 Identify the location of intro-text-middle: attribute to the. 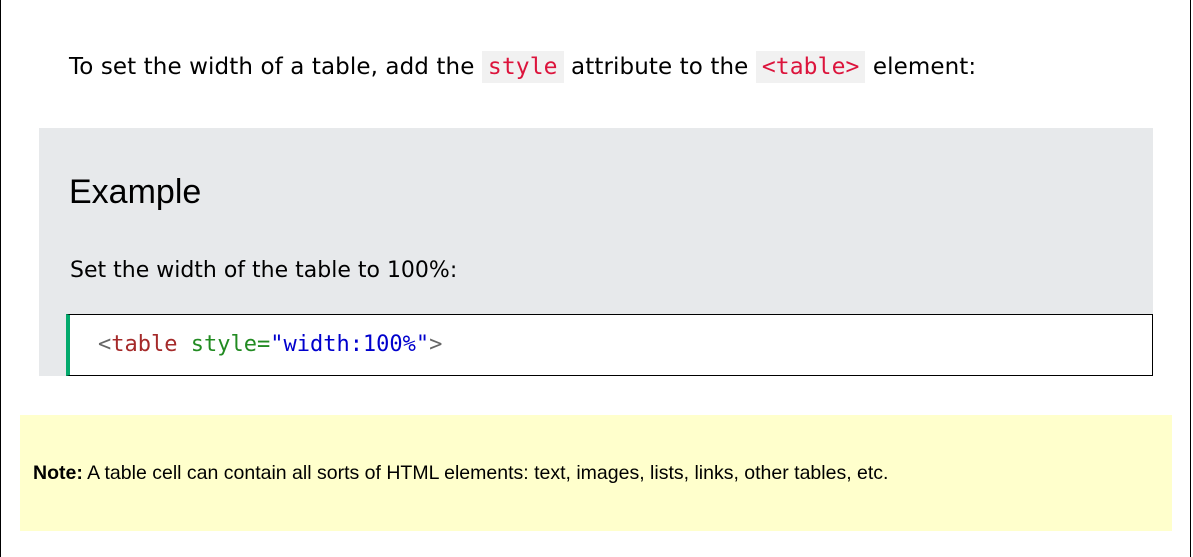
(659, 67).